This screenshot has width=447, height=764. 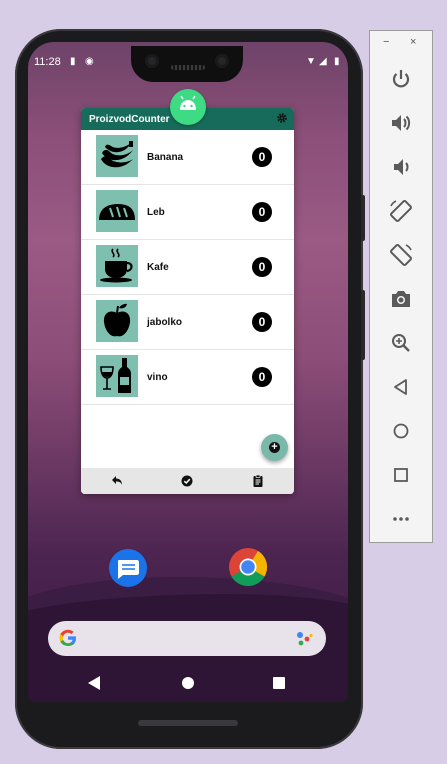 I want to click on list-item: jabolko 0, so click(x=187, y=322).